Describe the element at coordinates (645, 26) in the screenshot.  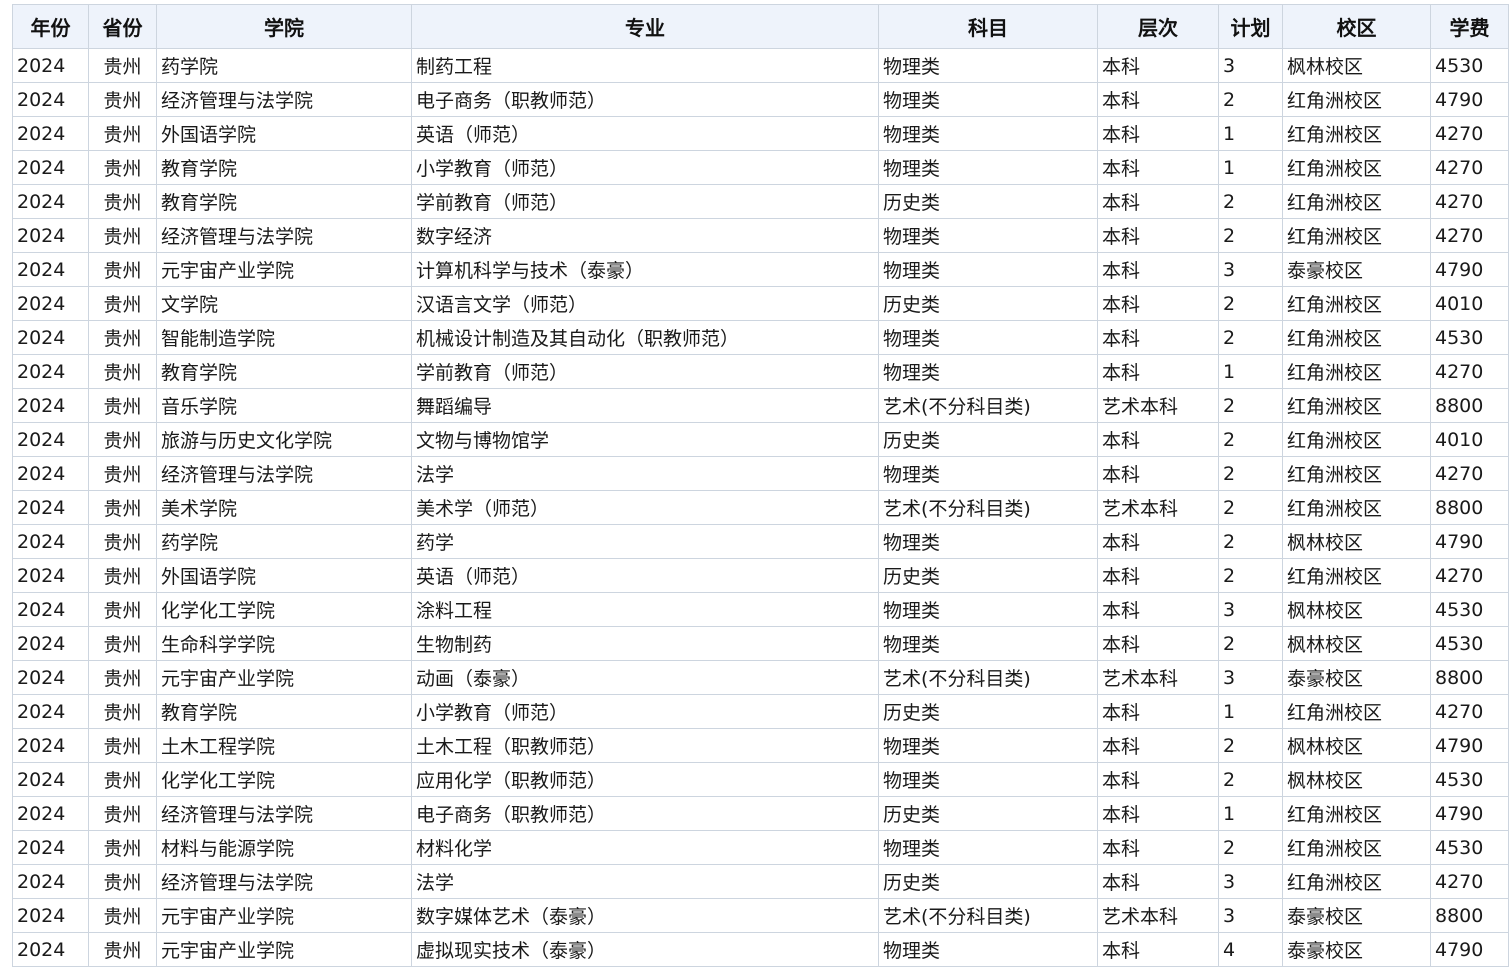
I see `col-header-major: 专业` at that location.